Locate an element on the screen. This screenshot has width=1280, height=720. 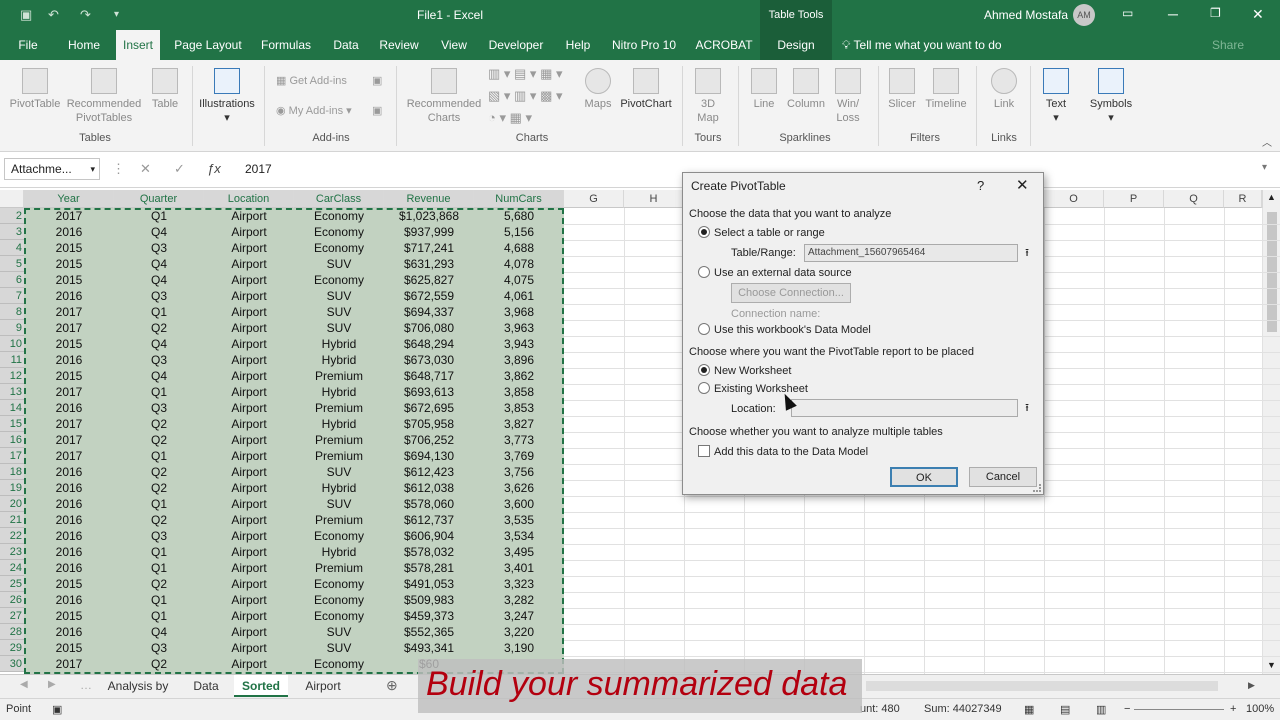
row-header: 29 is located at coordinates (12, 648).